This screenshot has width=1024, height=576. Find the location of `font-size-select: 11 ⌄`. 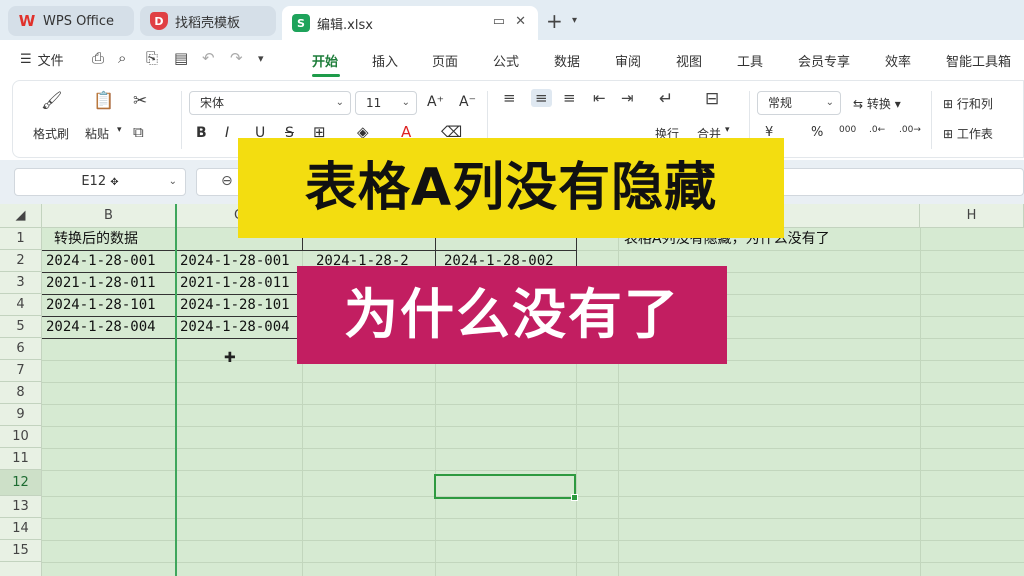

font-size-select: 11 ⌄ is located at coordinates (386, 103).